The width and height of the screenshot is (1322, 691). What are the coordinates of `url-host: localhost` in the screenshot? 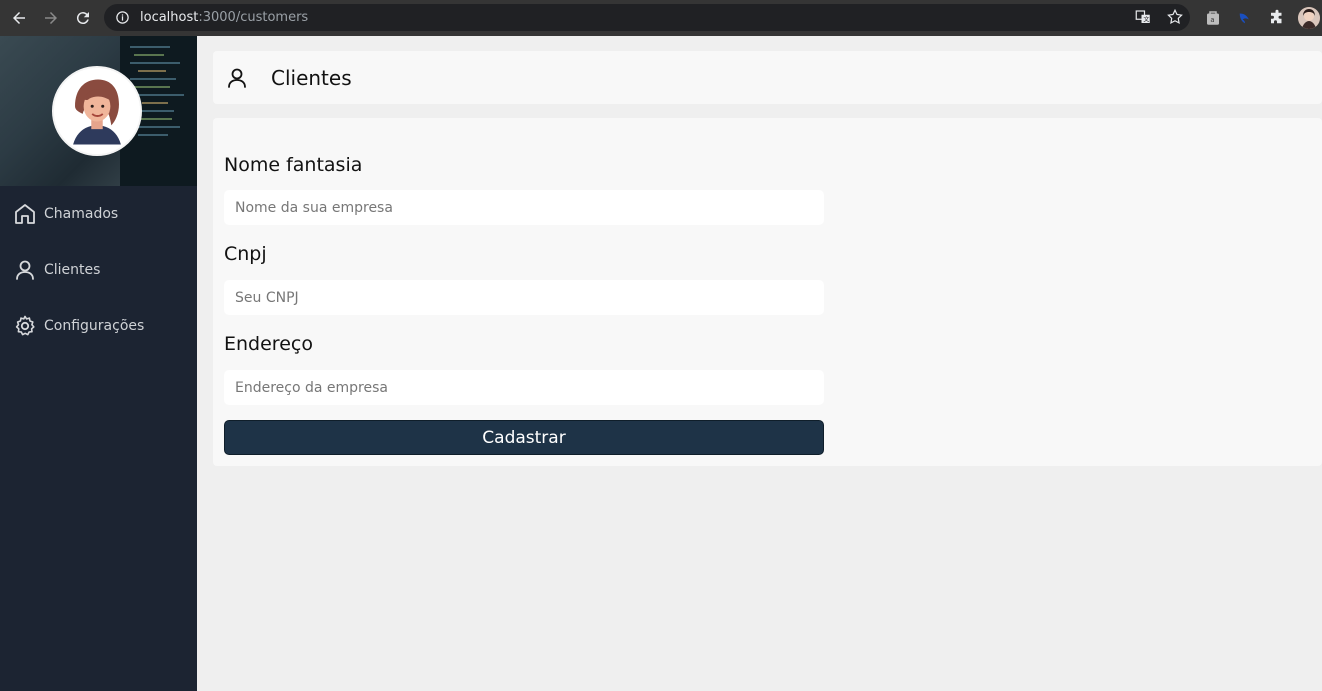 It's located at (169, 17).